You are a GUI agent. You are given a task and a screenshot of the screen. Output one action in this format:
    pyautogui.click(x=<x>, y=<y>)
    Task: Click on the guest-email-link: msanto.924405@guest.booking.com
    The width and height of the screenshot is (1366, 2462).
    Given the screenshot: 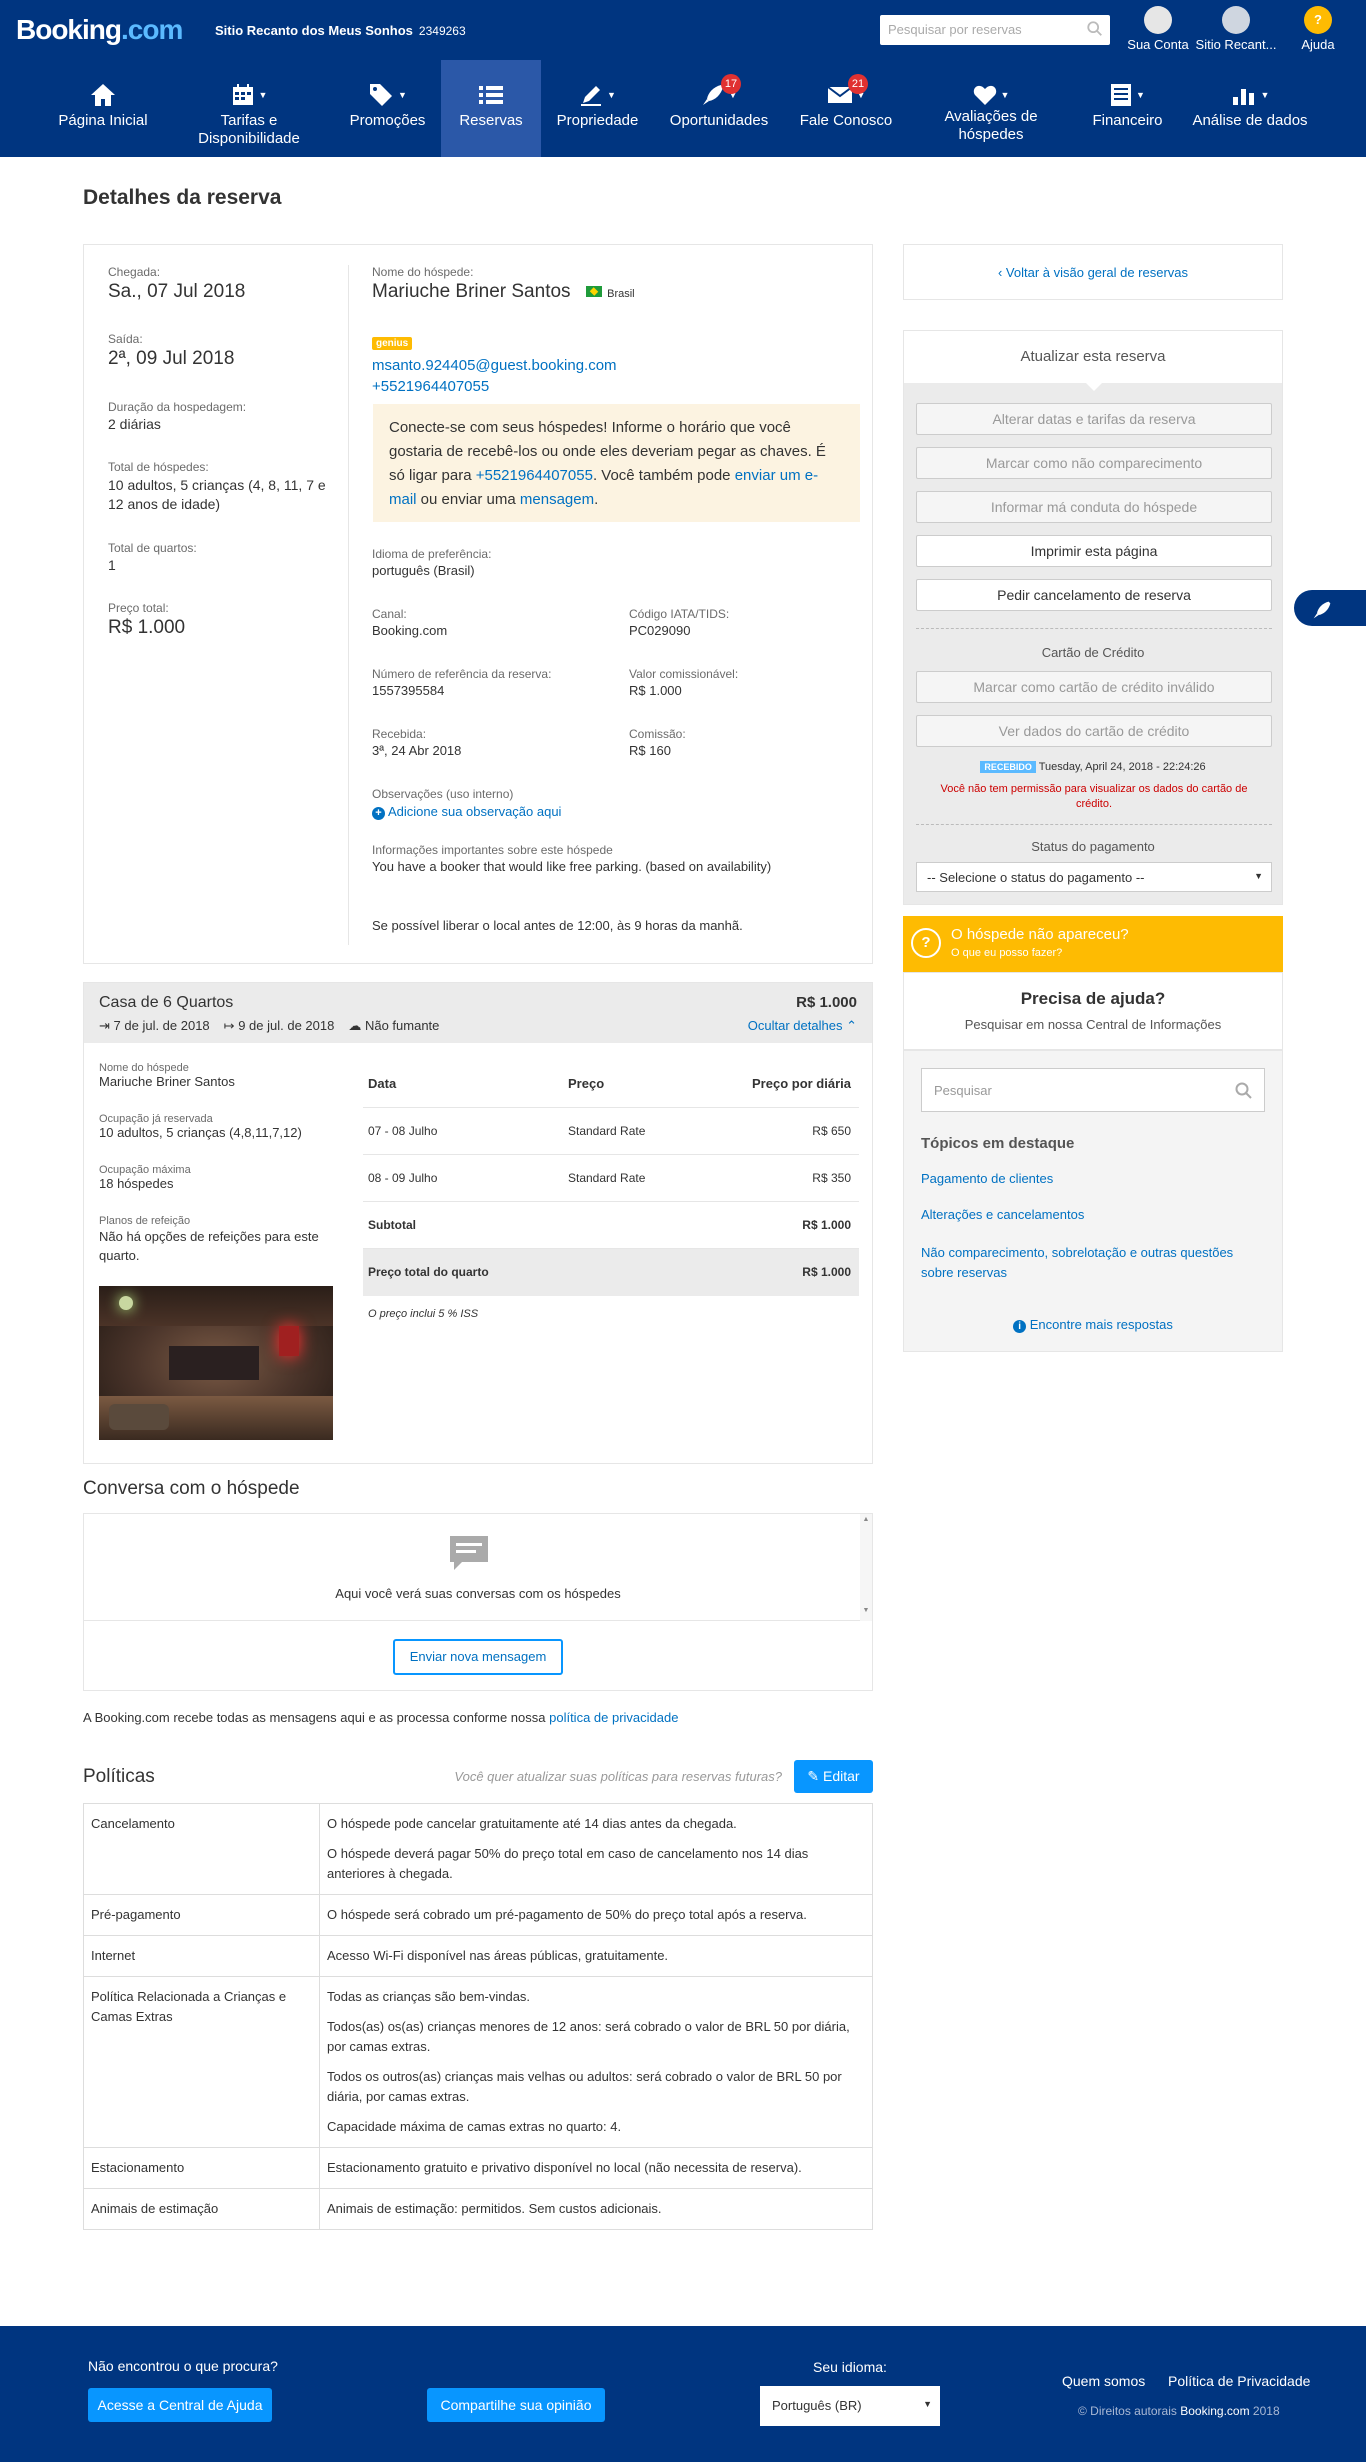 What is the action you would take?
    pyautogui.click(x=494, y=365)
    